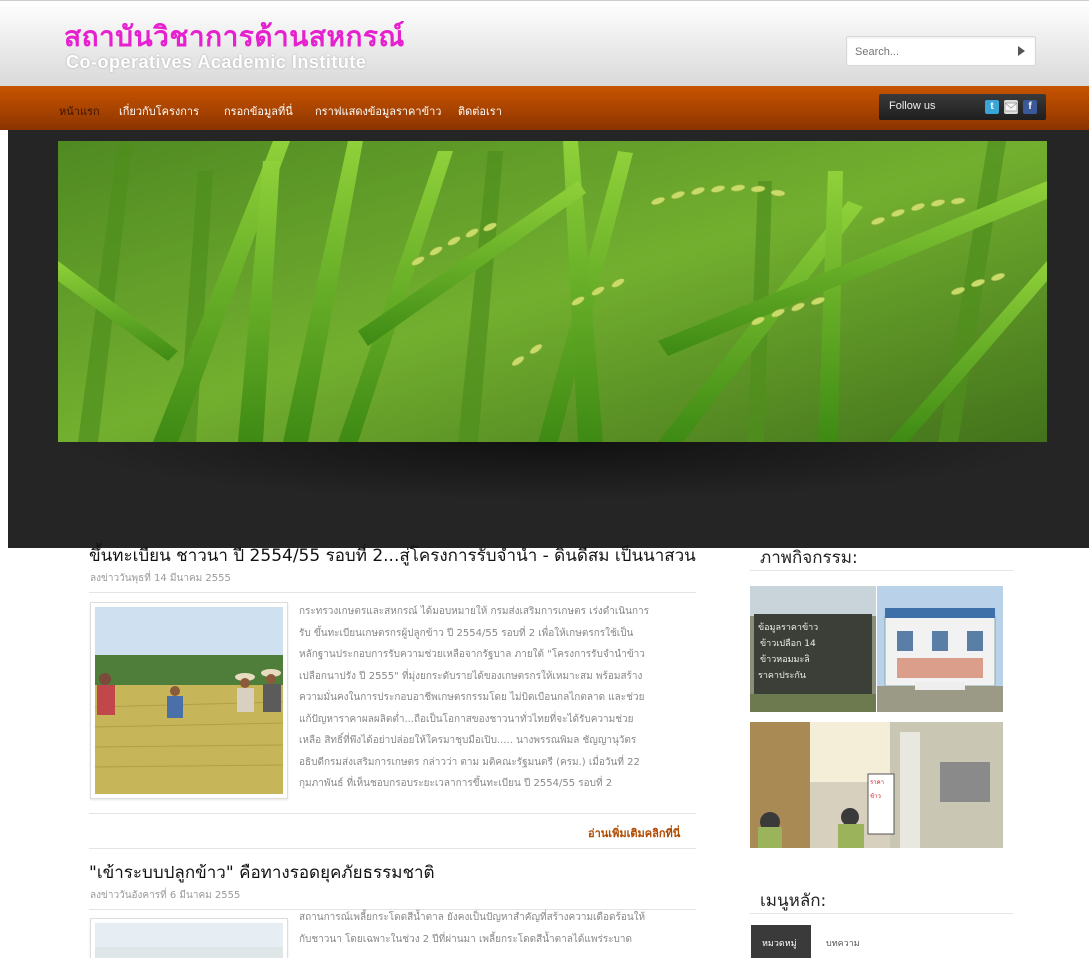 This screenshot has height=958, width=1089. What do you see at coordinates (1011, 107) in the screenshot?
I see `email-icon` at bounding box center [1011, 107].